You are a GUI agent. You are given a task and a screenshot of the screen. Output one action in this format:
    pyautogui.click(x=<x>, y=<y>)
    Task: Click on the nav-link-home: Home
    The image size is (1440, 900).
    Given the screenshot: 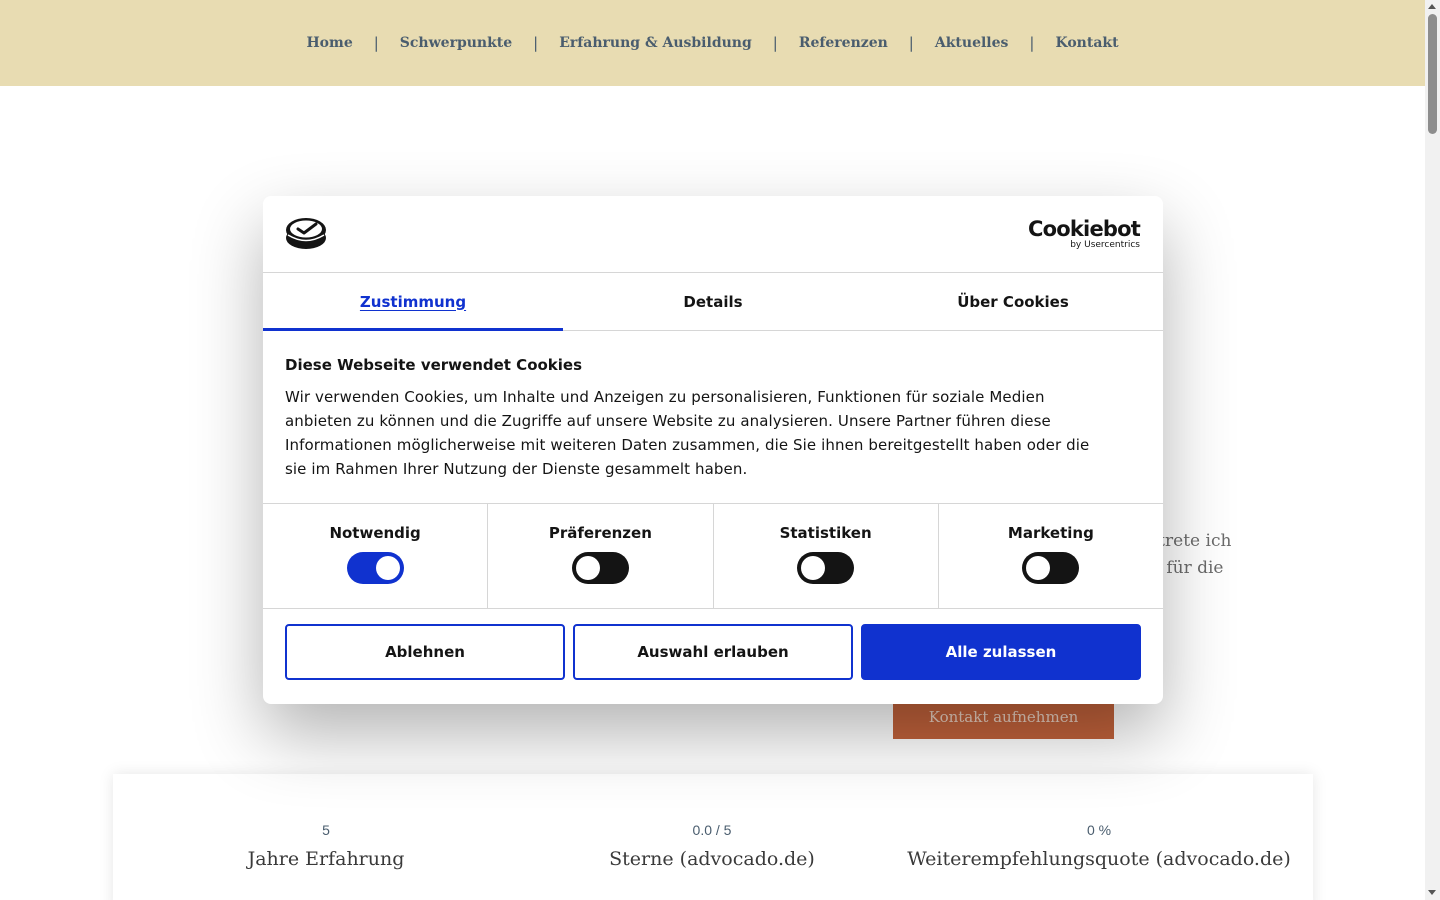 What is the action you would take?
    pyautogui.click(x=329, y=43)
    